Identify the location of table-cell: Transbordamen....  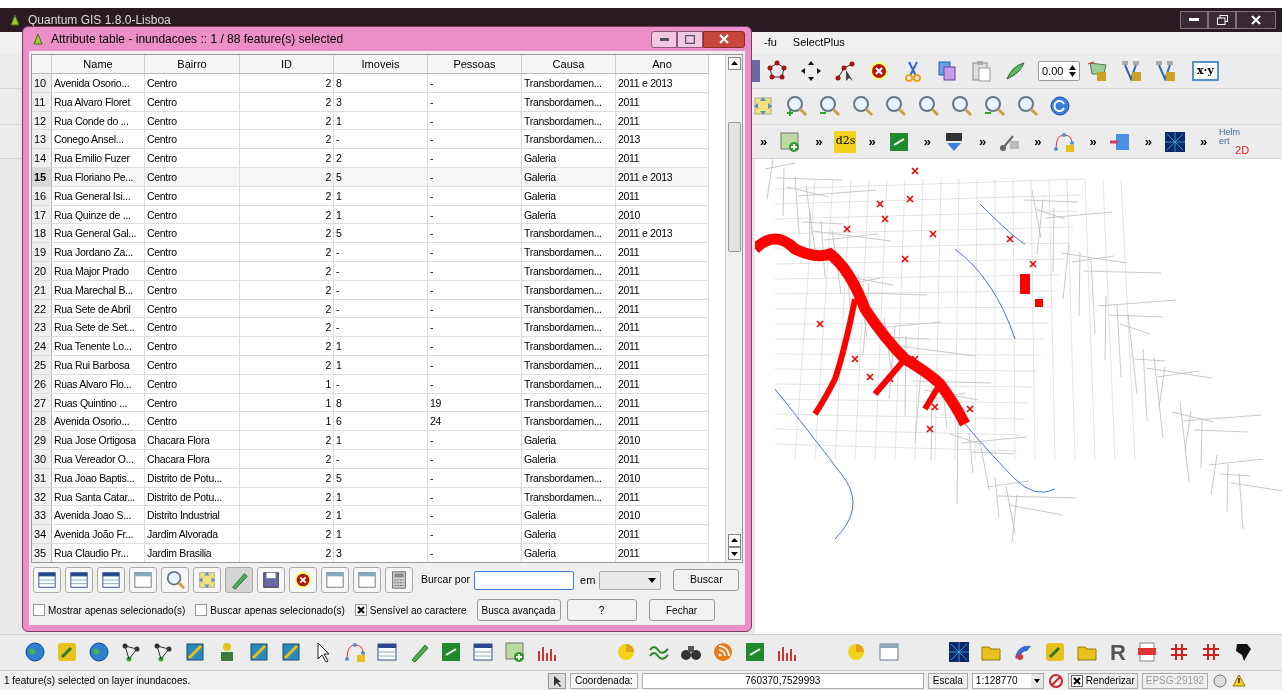
(569, 120).